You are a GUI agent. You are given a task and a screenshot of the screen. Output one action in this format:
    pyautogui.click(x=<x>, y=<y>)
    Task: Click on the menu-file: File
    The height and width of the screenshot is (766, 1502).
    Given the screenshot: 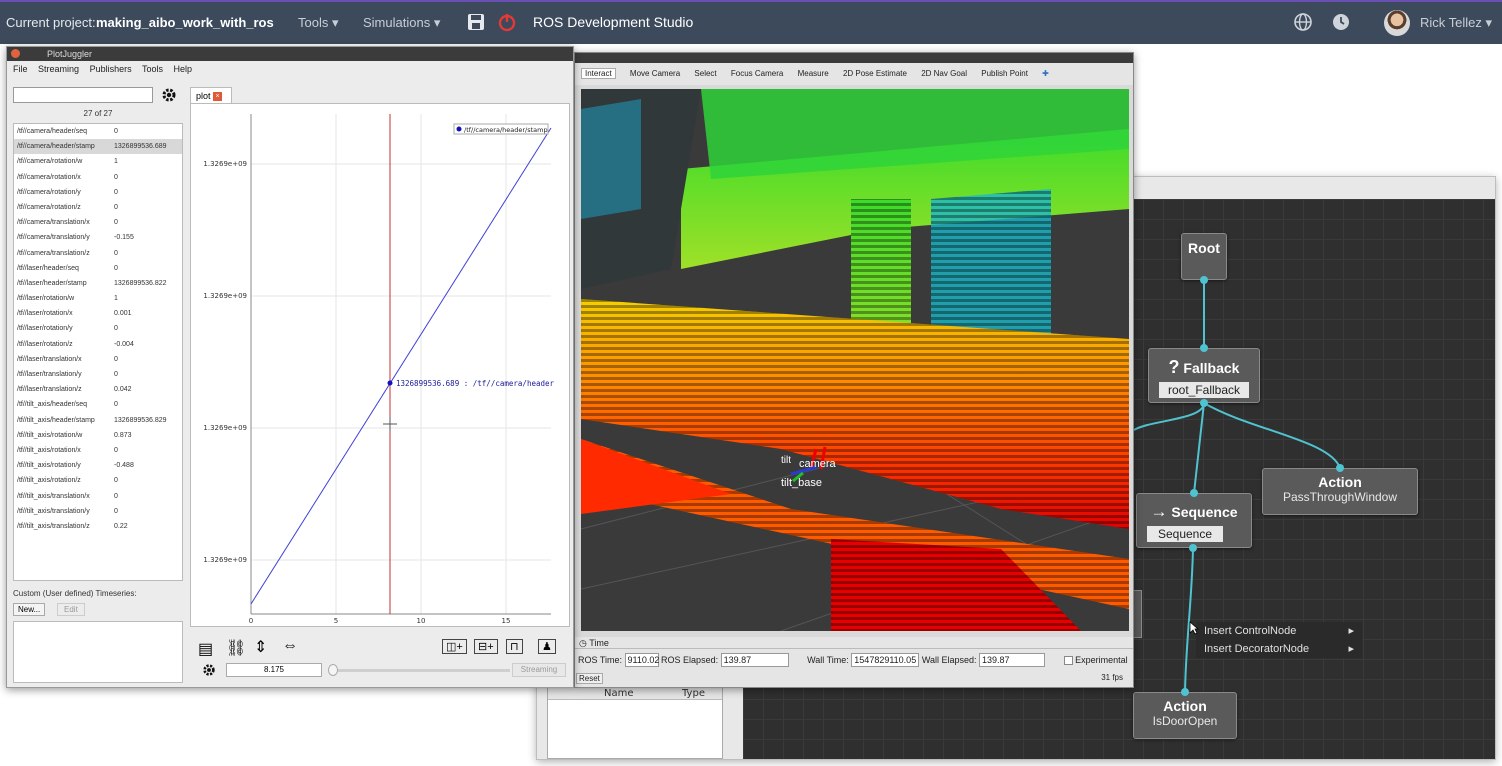 What is the action you would take?
    pyautogui.click(x=20, y=69)
    